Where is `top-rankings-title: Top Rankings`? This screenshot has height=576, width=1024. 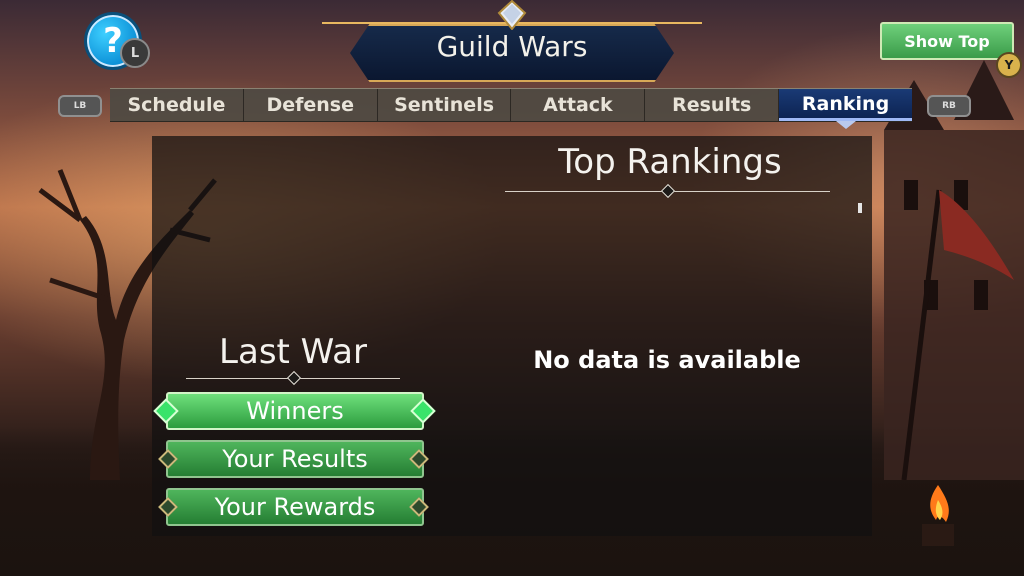
top-rankings-title: Top Rankings is located at coordinates (670, 162).